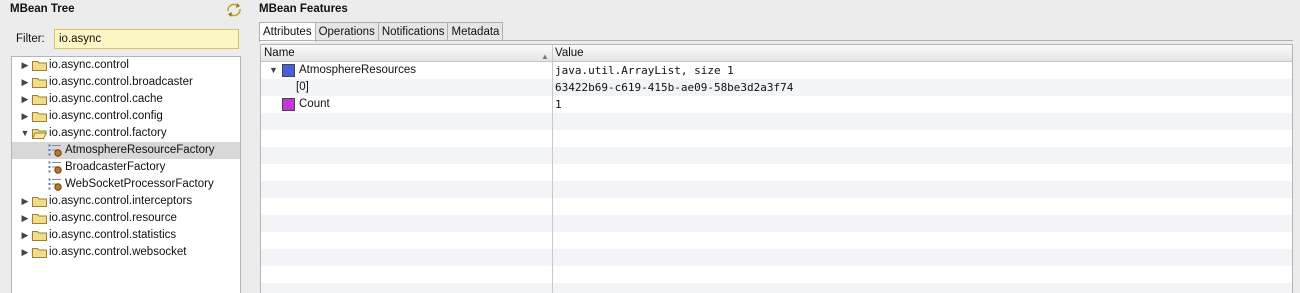  I want to click on tree-item-label: io.async.control, so click(89, 65).